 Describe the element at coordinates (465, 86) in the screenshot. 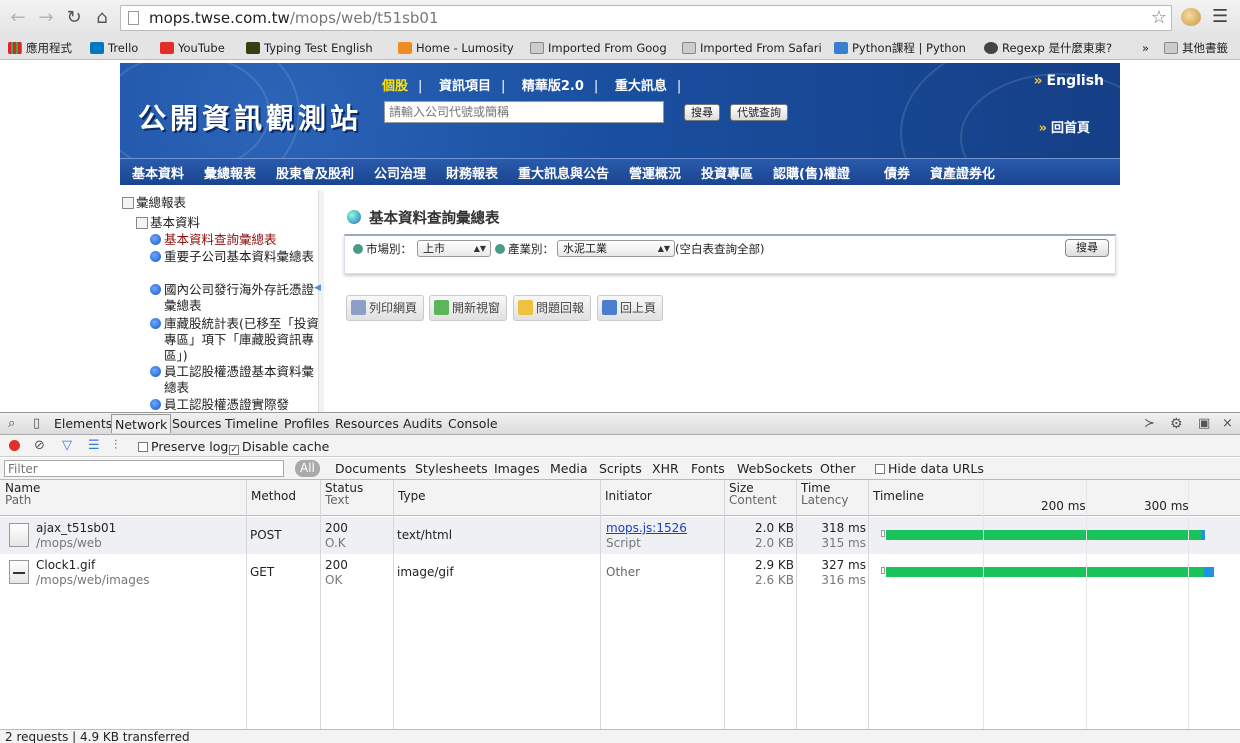

I see `top-link-info: 資訊項目` at that location.